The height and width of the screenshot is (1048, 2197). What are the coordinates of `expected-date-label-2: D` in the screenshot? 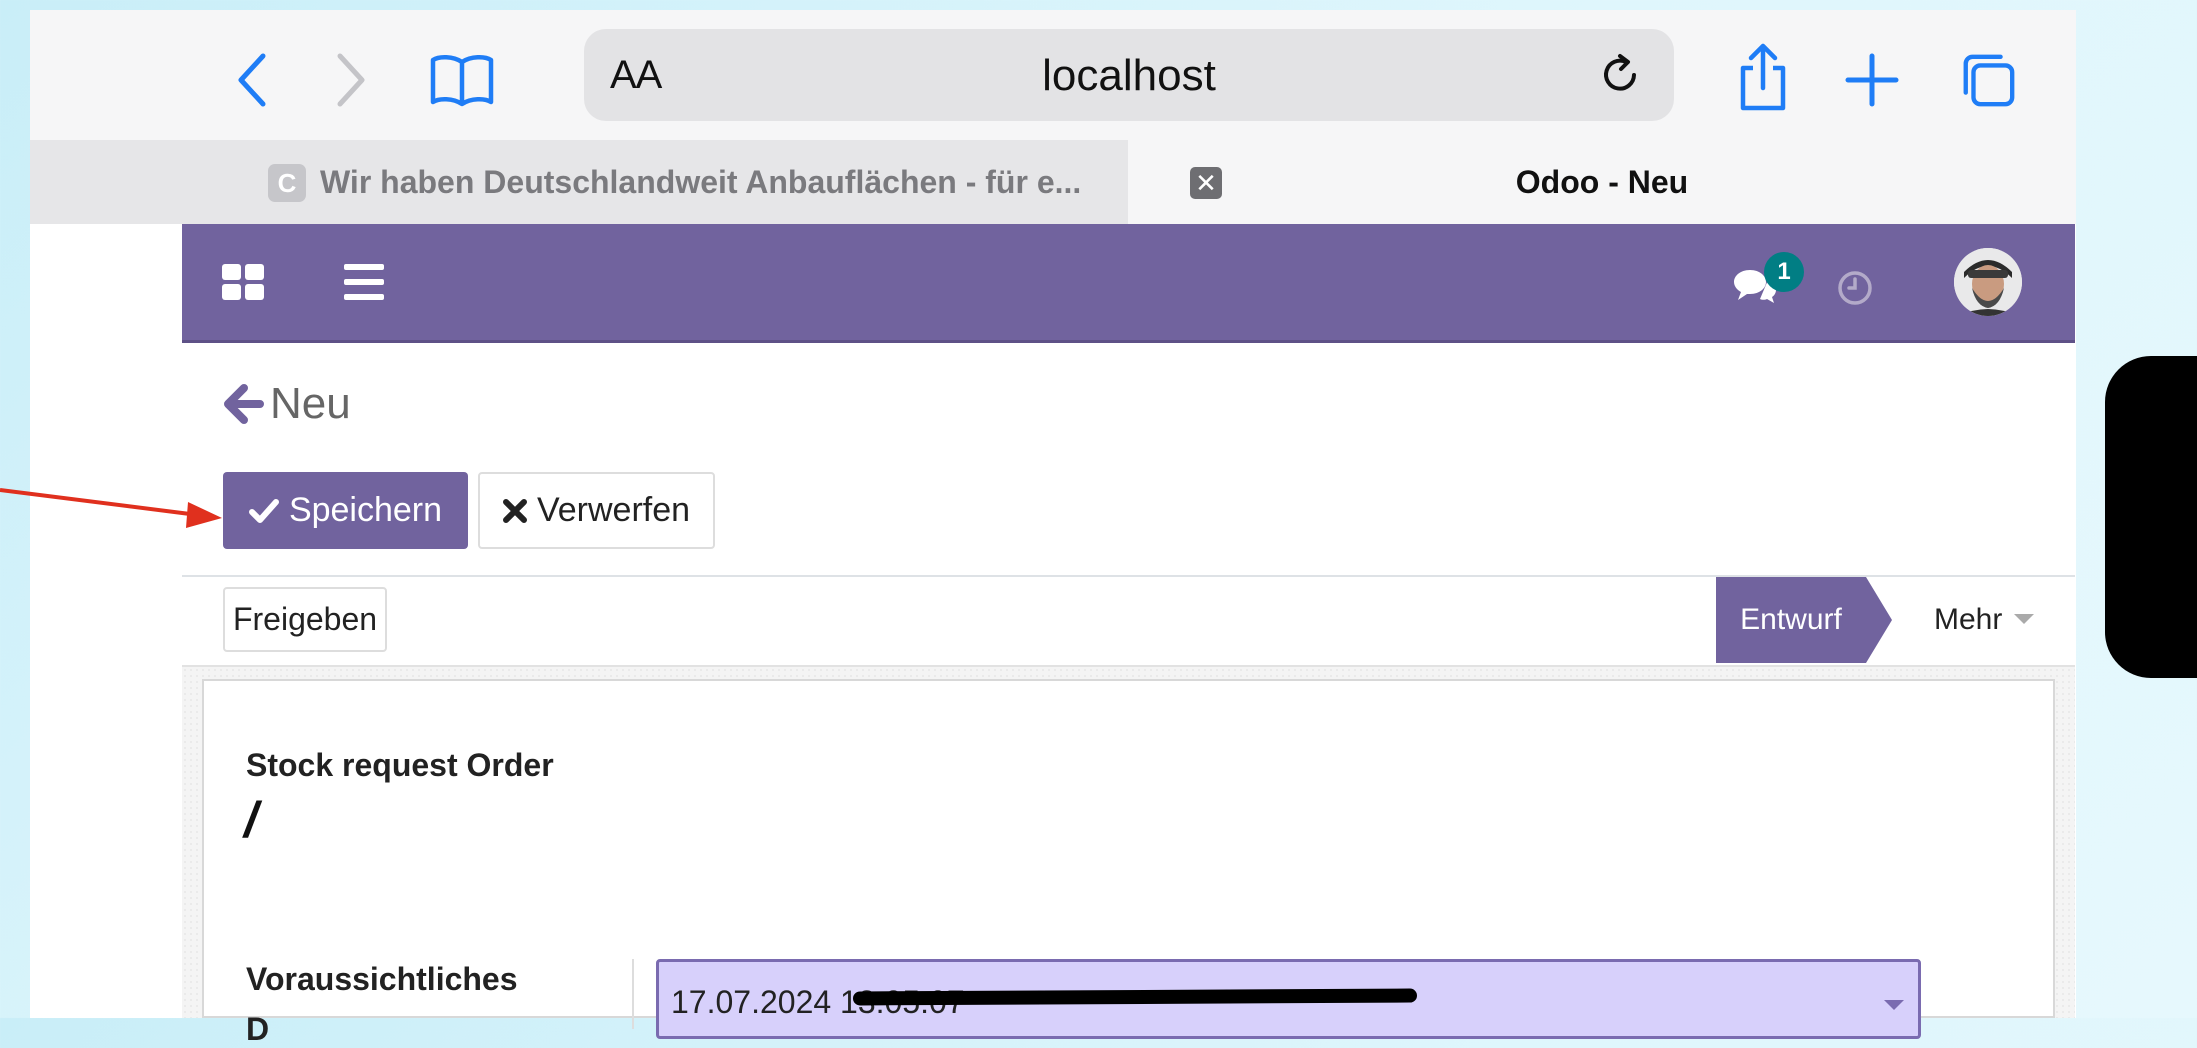 It's located at (258, 1029).